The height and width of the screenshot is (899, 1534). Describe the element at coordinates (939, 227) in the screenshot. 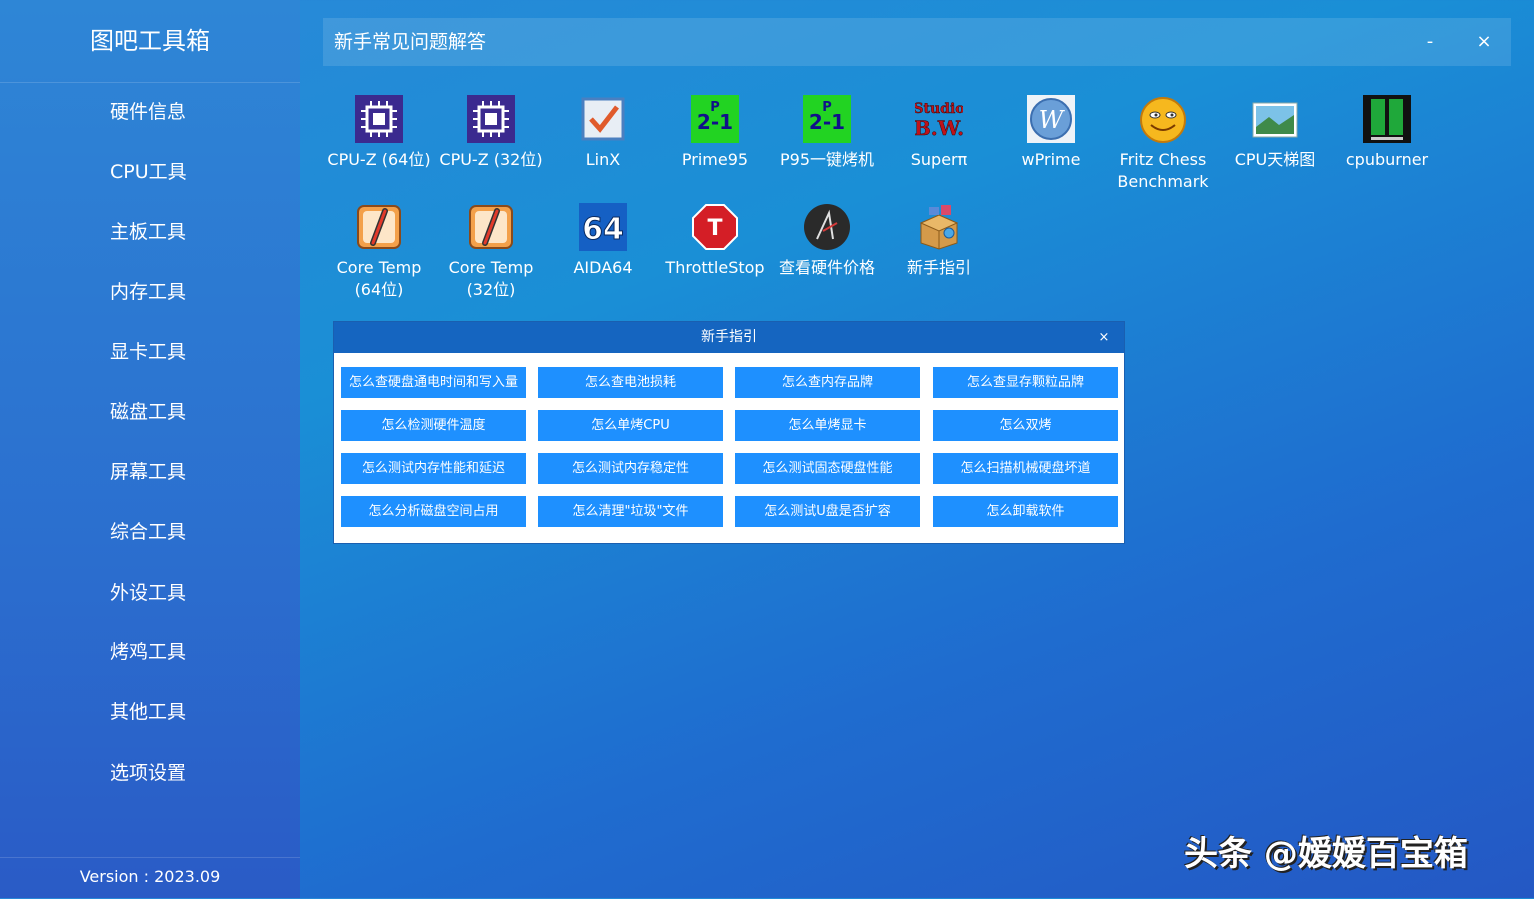

I see `package-icon` at that location.